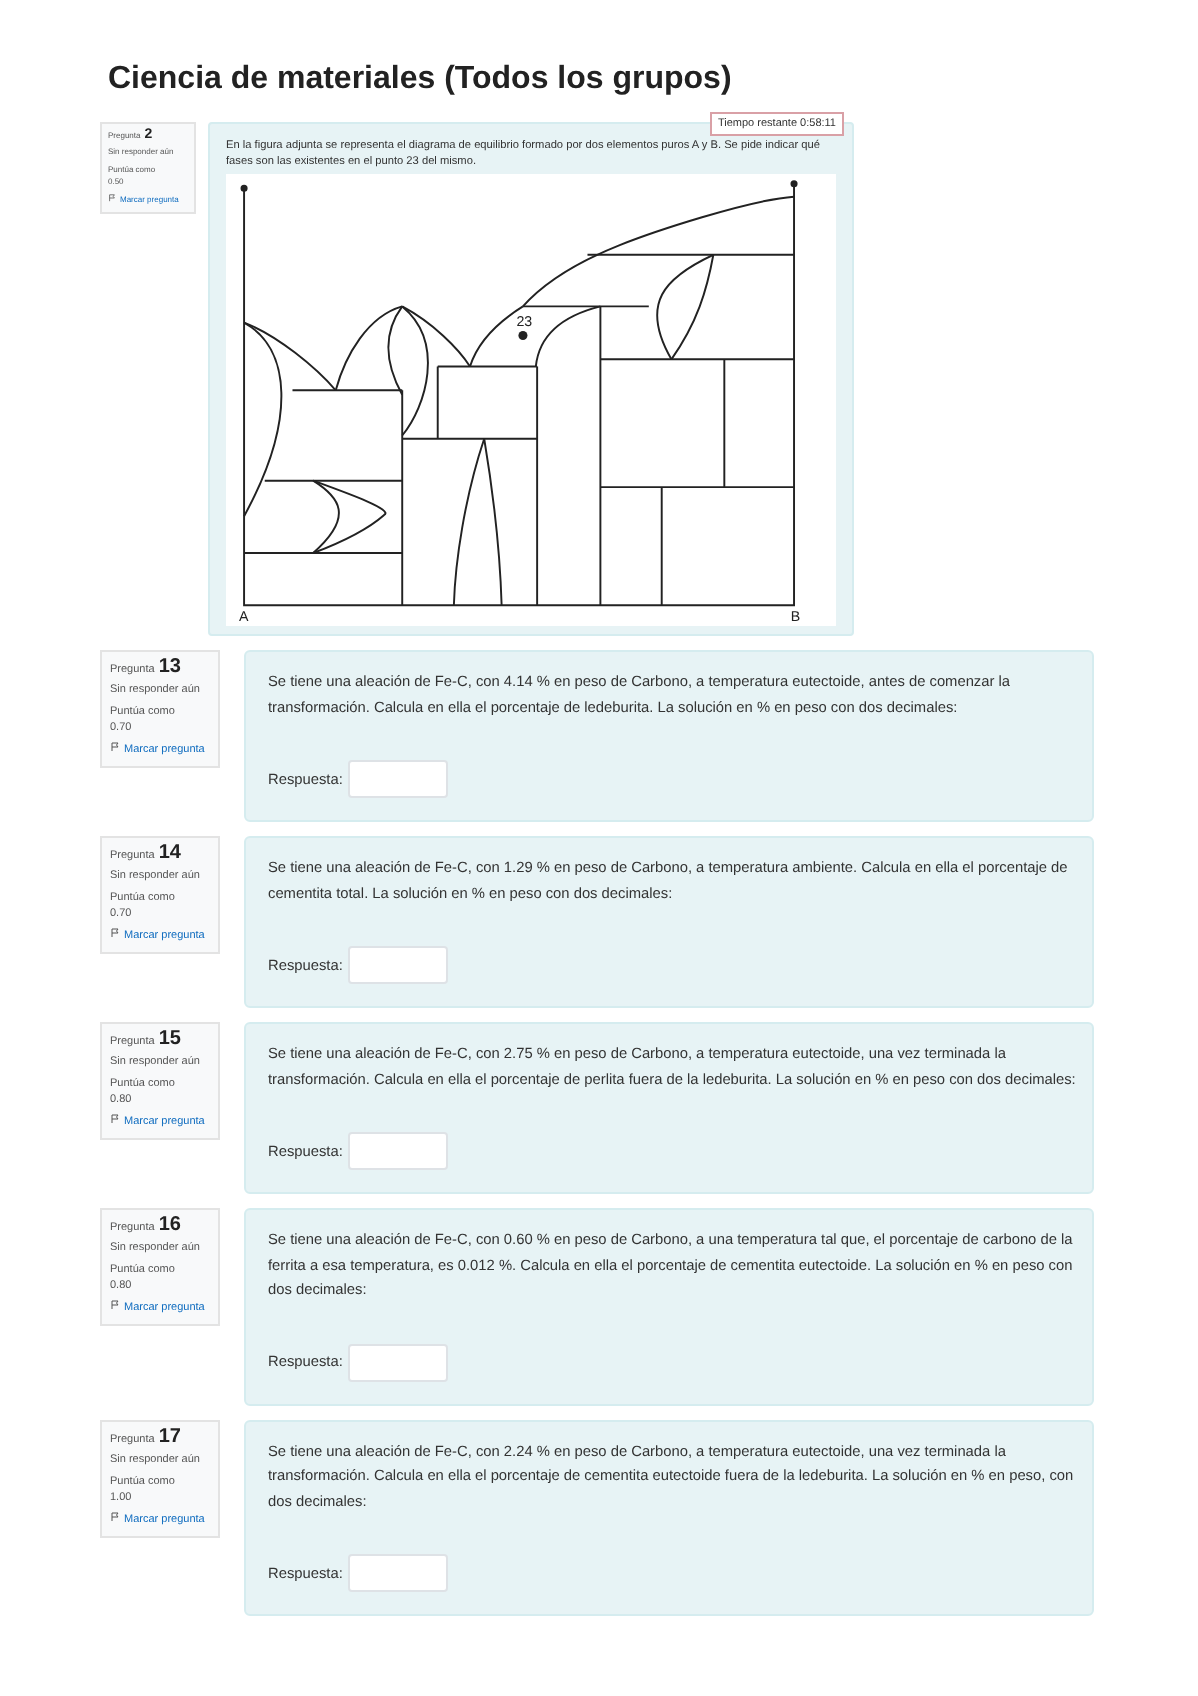  Describe the element at coordinates (169, 1040) in the screenshot. I see `question-number: 15` at that location.